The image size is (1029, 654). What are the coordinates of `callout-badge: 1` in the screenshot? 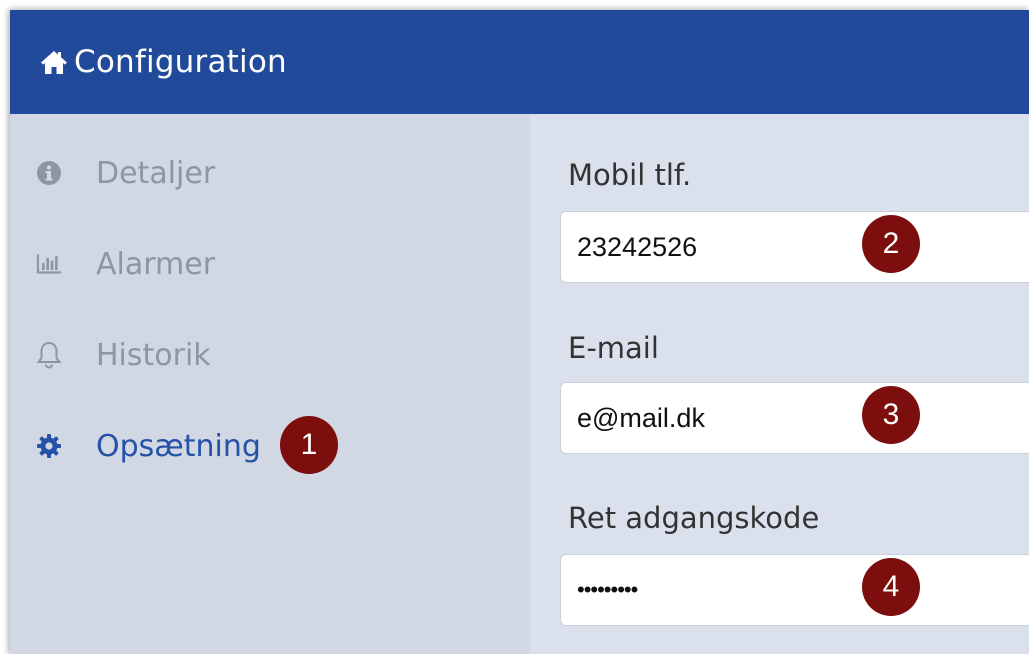 It's located at (309, 445).